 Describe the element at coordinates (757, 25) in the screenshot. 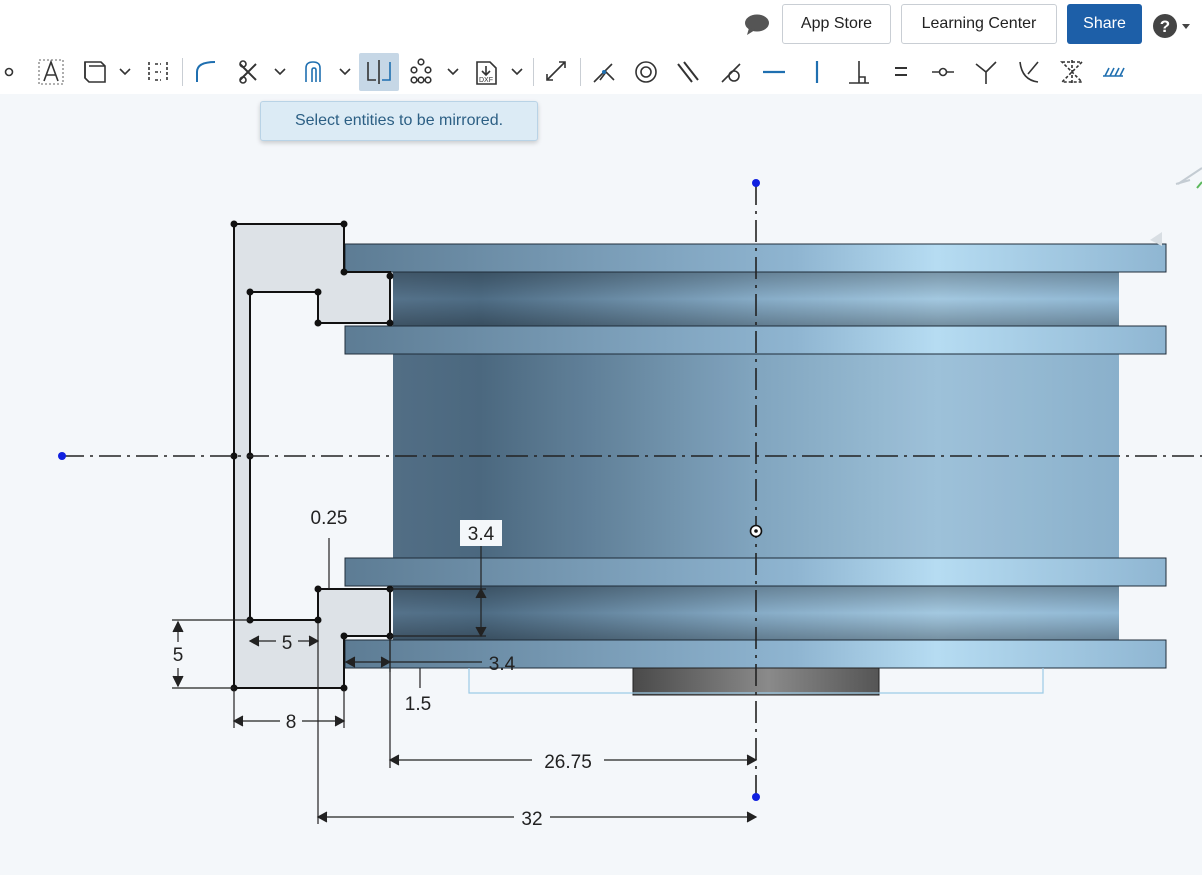

I see `chat-bubble-icon` at that location.